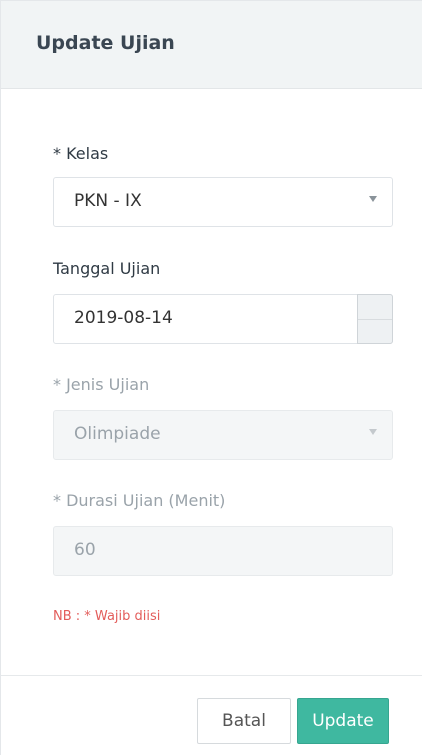 Image resolution: width=422 pixels, height=755 pixels. I want to click on kelas-label: * Kelas, so click(81, 153).